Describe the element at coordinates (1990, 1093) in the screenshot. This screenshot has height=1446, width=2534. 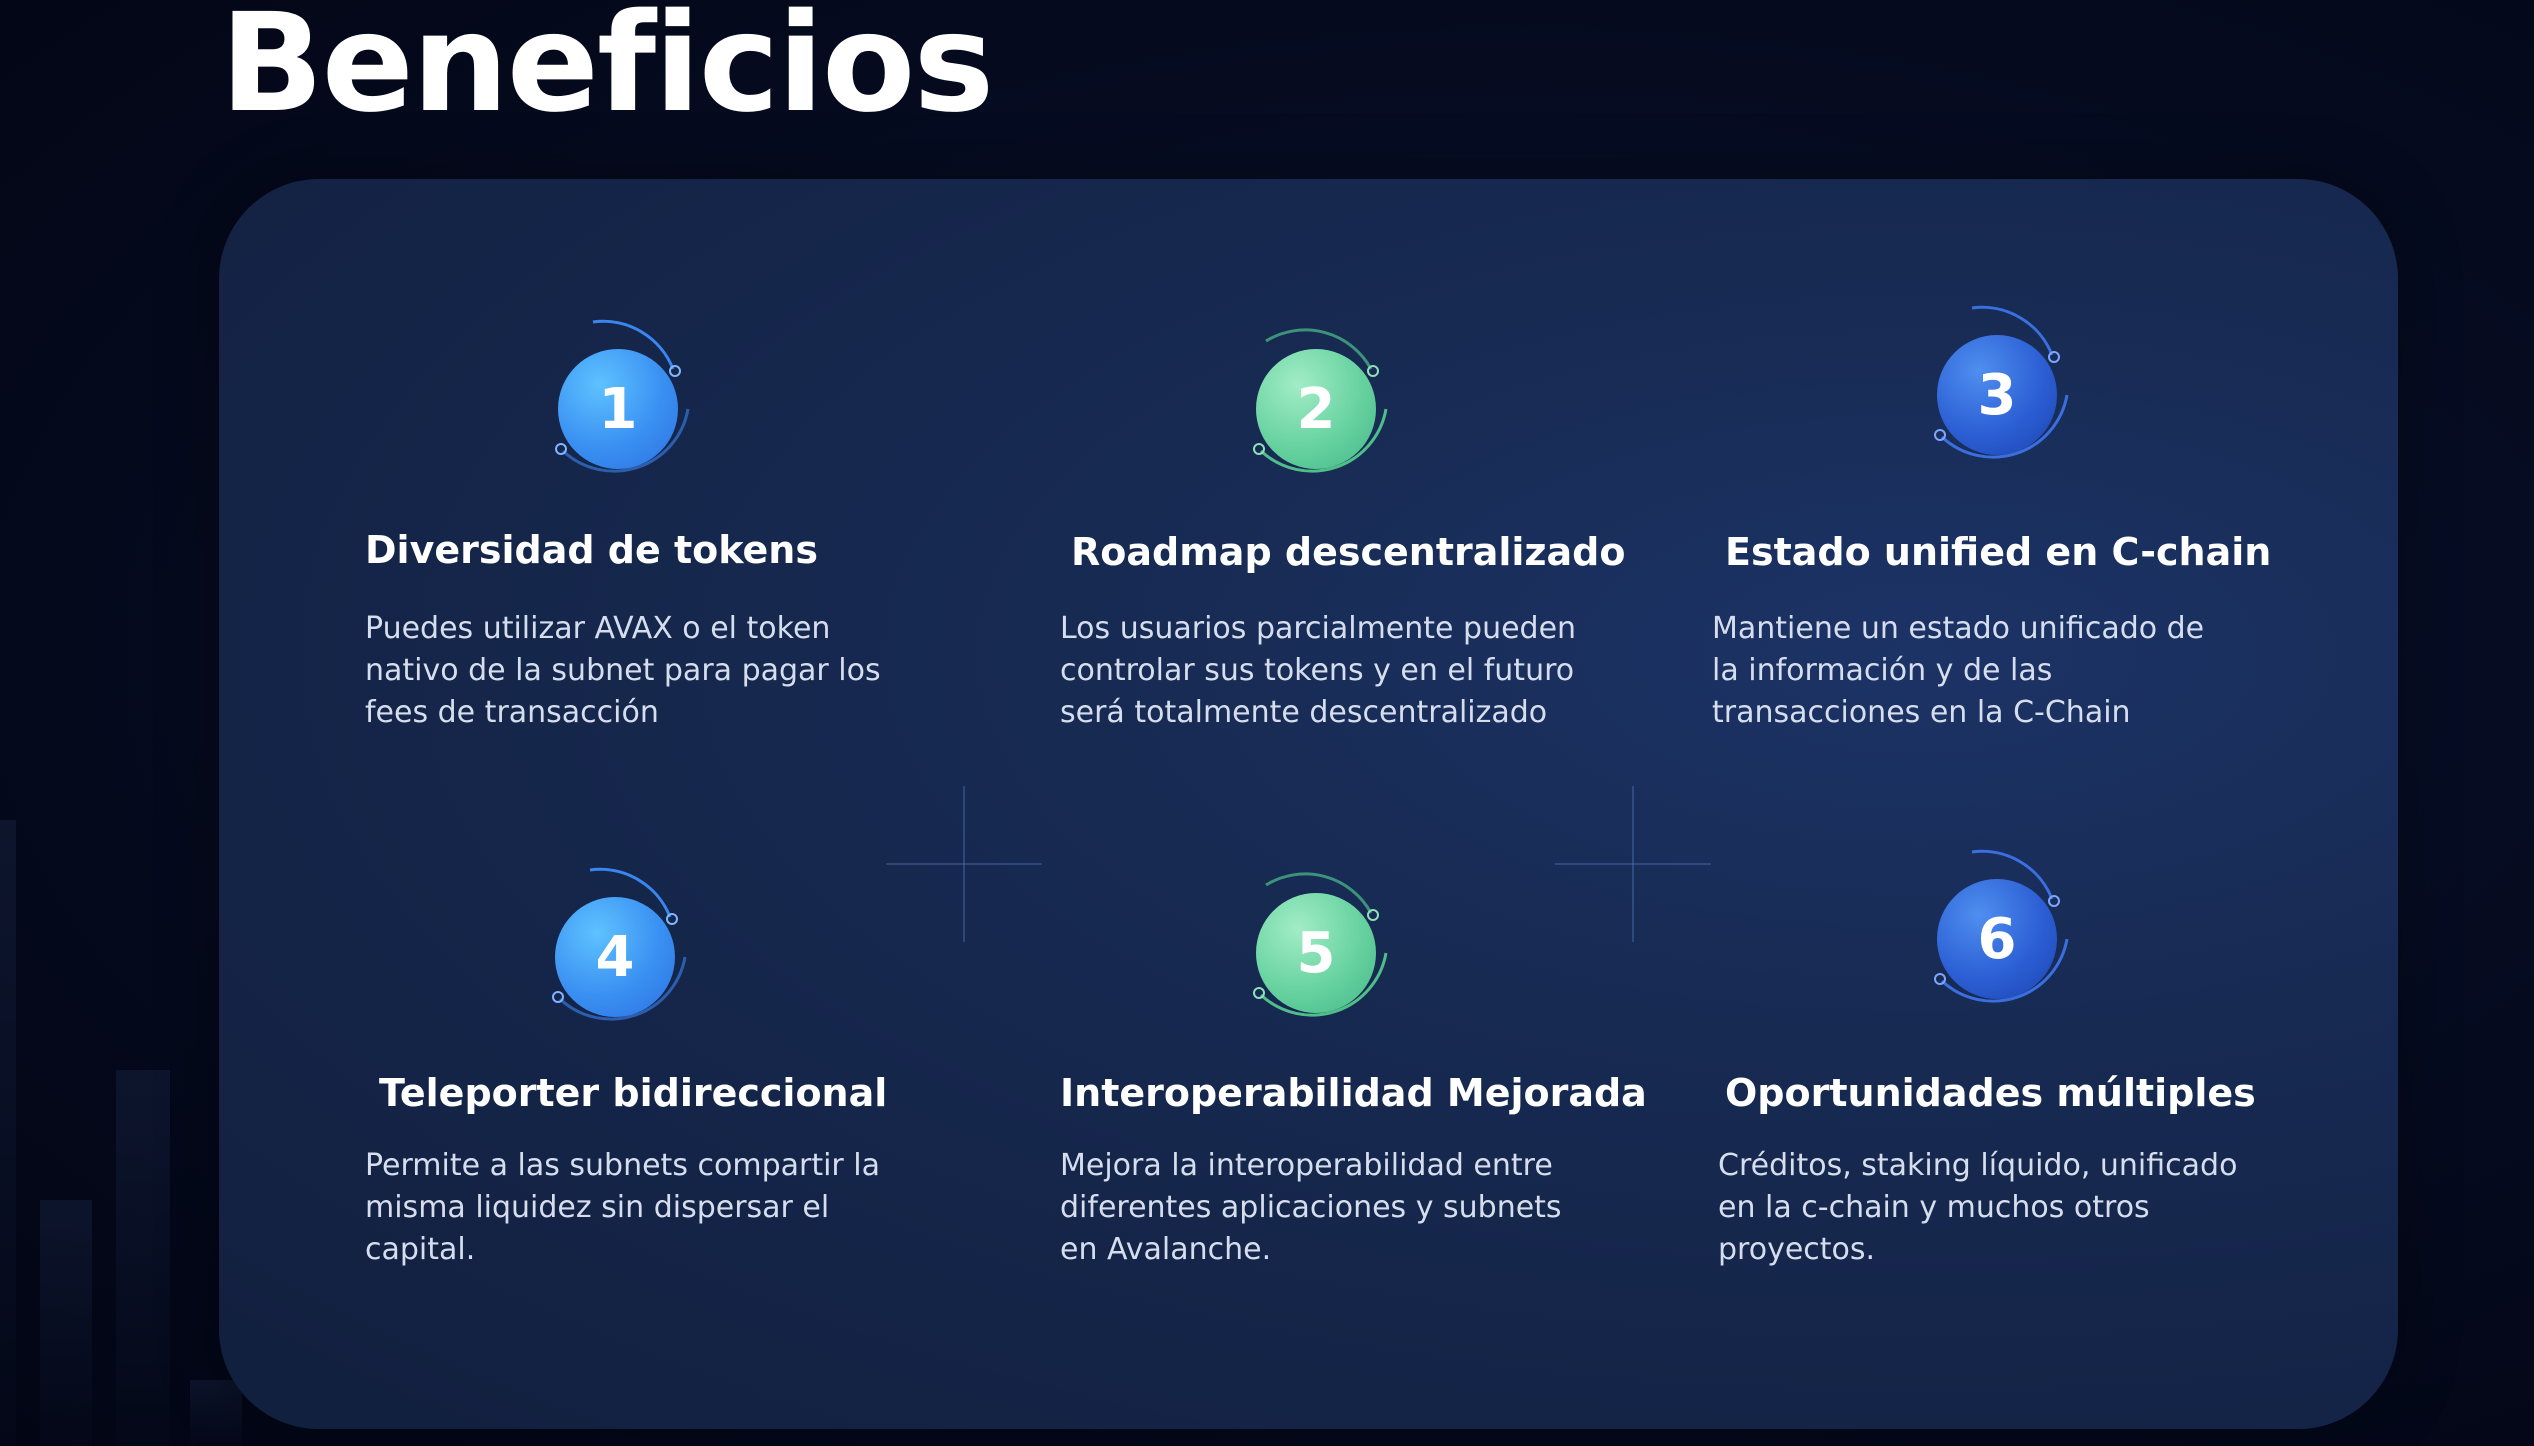
I see `benefit-title: Oportunidades múltiples` at that location.